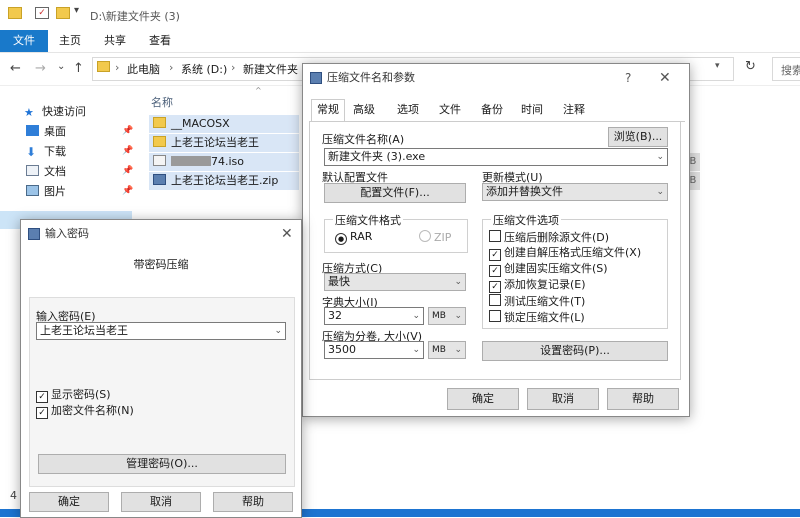 This screenshot has height=518, width=800. What do you see at coordinates (396, 232) in the screenshot?
I see `archive-format-group: 压缩文件格式 ● RAR ZIP` at bounding box center [396, 232].